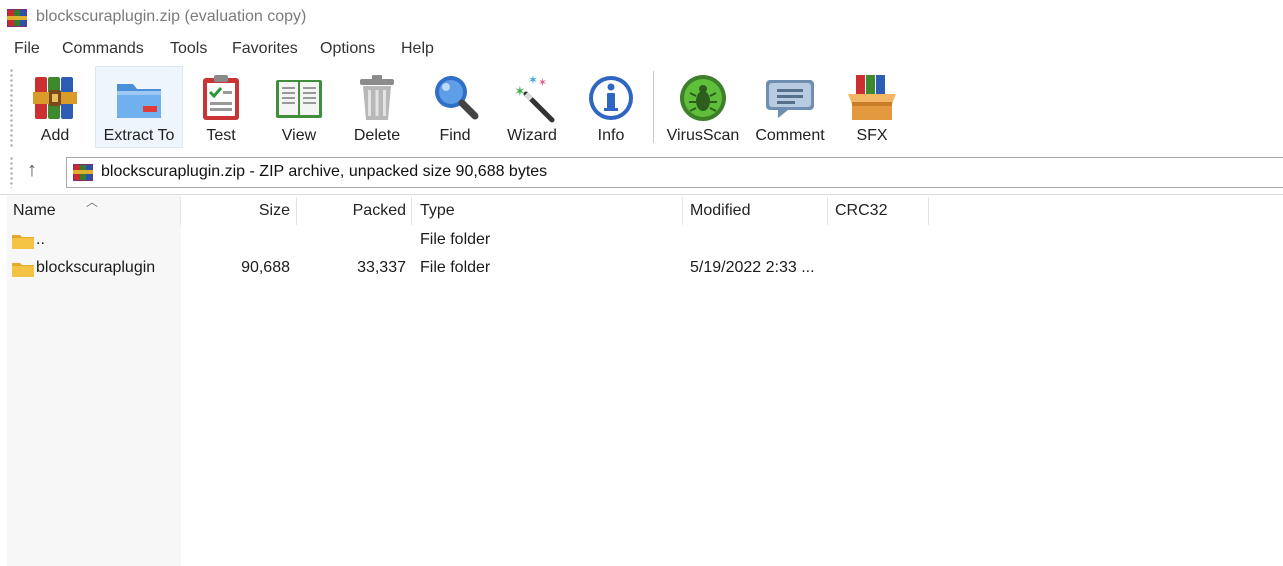 The height and width of the screenshot is (566, 1283). Describe the element at coordinates (790, 135) in the screenshot. I see `comment-label: Comment` at that location.